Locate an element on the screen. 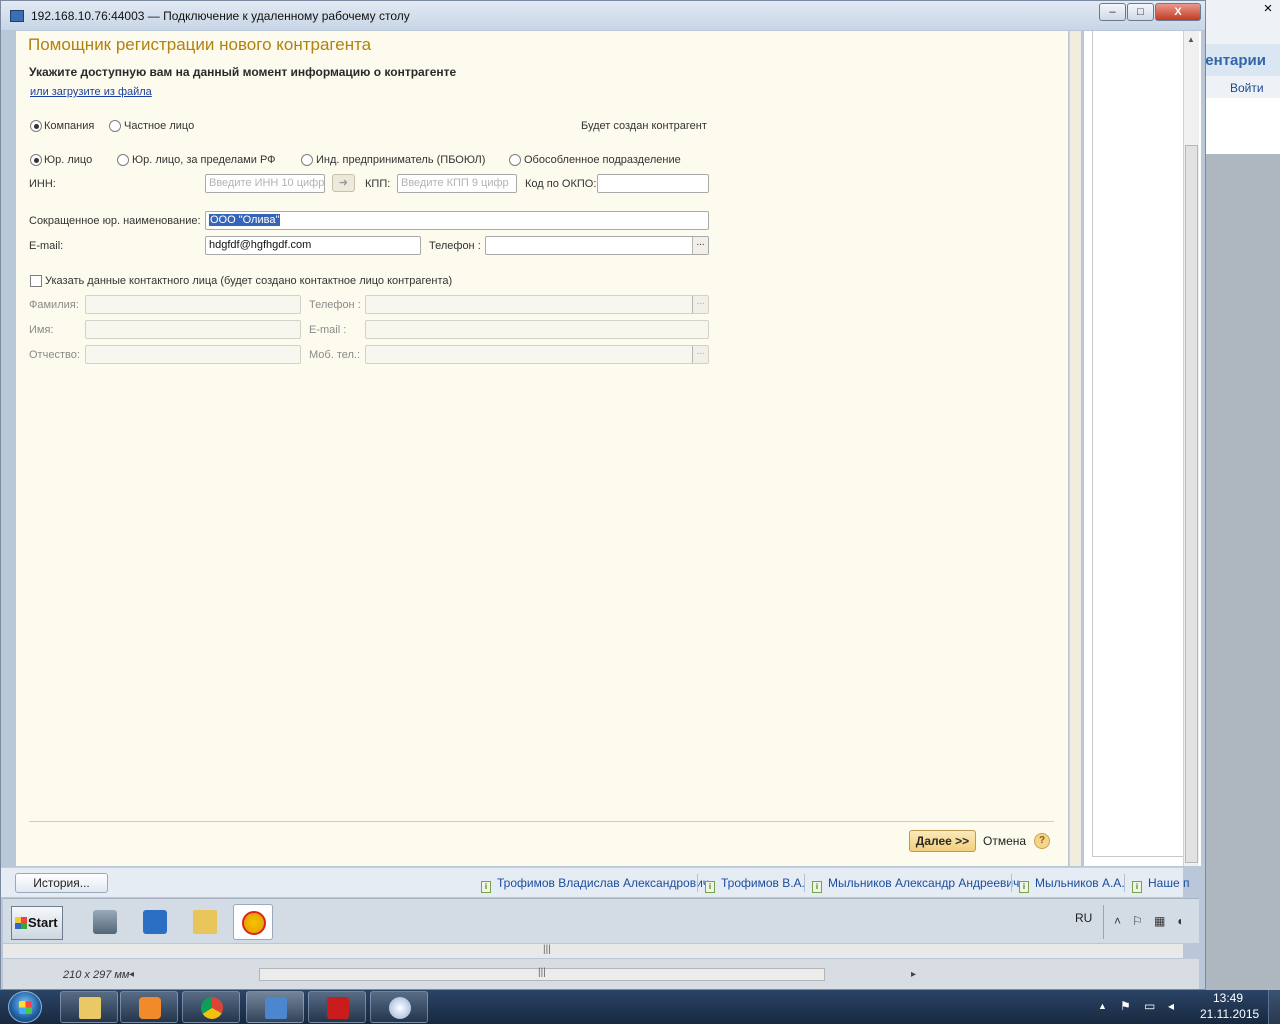  remote-flag-icon: ⚐ is located at coordinates (1137, 921).